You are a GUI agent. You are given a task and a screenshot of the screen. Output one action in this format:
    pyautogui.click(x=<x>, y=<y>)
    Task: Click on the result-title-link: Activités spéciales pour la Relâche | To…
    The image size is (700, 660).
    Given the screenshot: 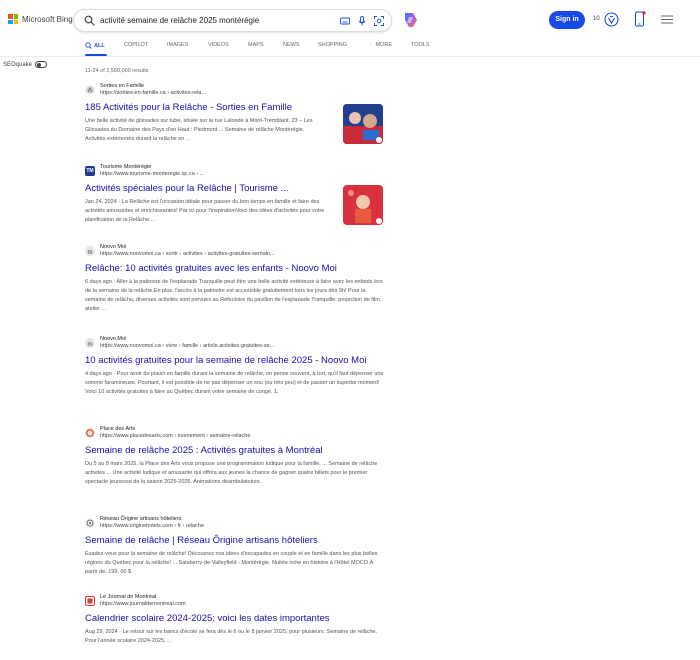 What is the action you would take?
    pyautogui.click(x=205, y=188)
    